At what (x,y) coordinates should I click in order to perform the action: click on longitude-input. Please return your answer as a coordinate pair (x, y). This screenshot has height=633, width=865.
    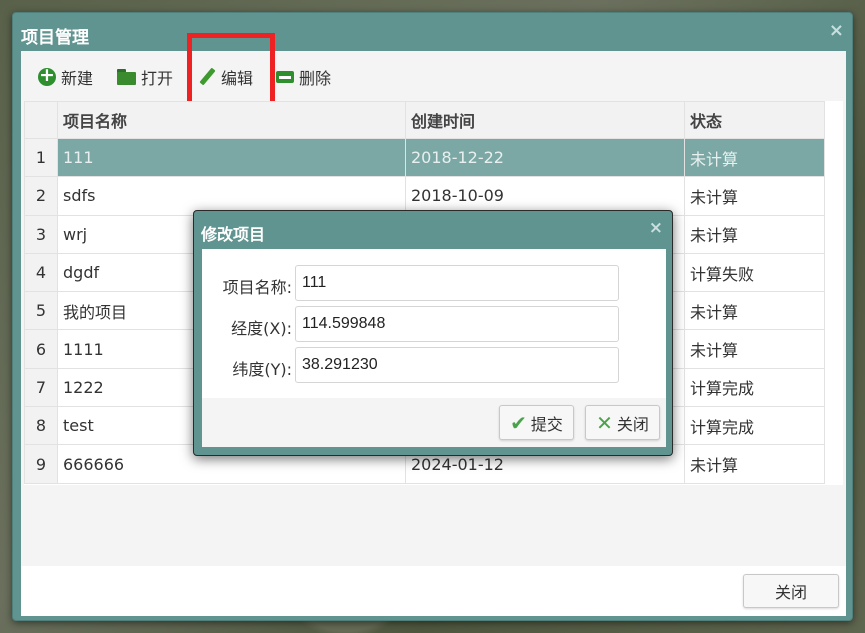
    Looking at the image, I should click on (457, 324).